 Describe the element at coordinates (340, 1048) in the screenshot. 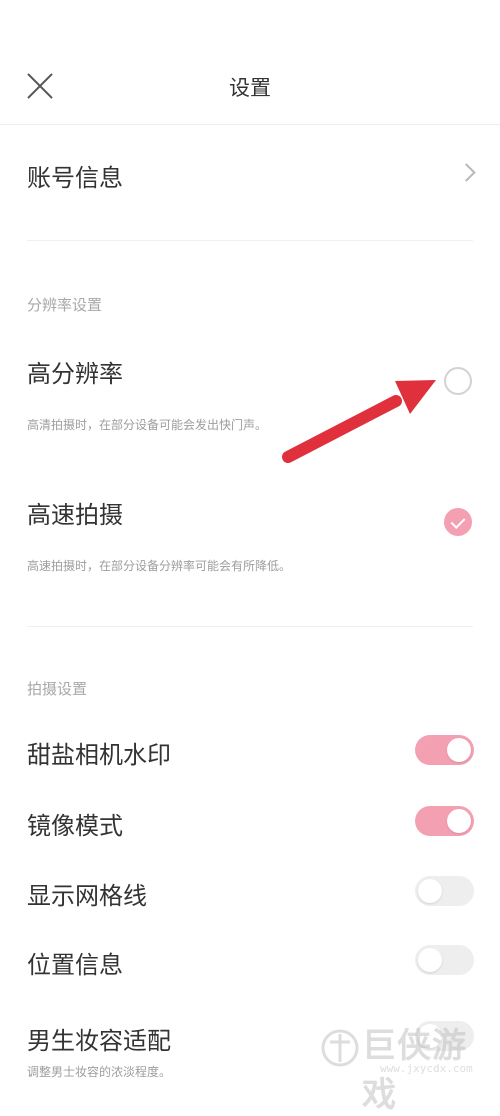

I see `watermark-emblem-icon` at that location.